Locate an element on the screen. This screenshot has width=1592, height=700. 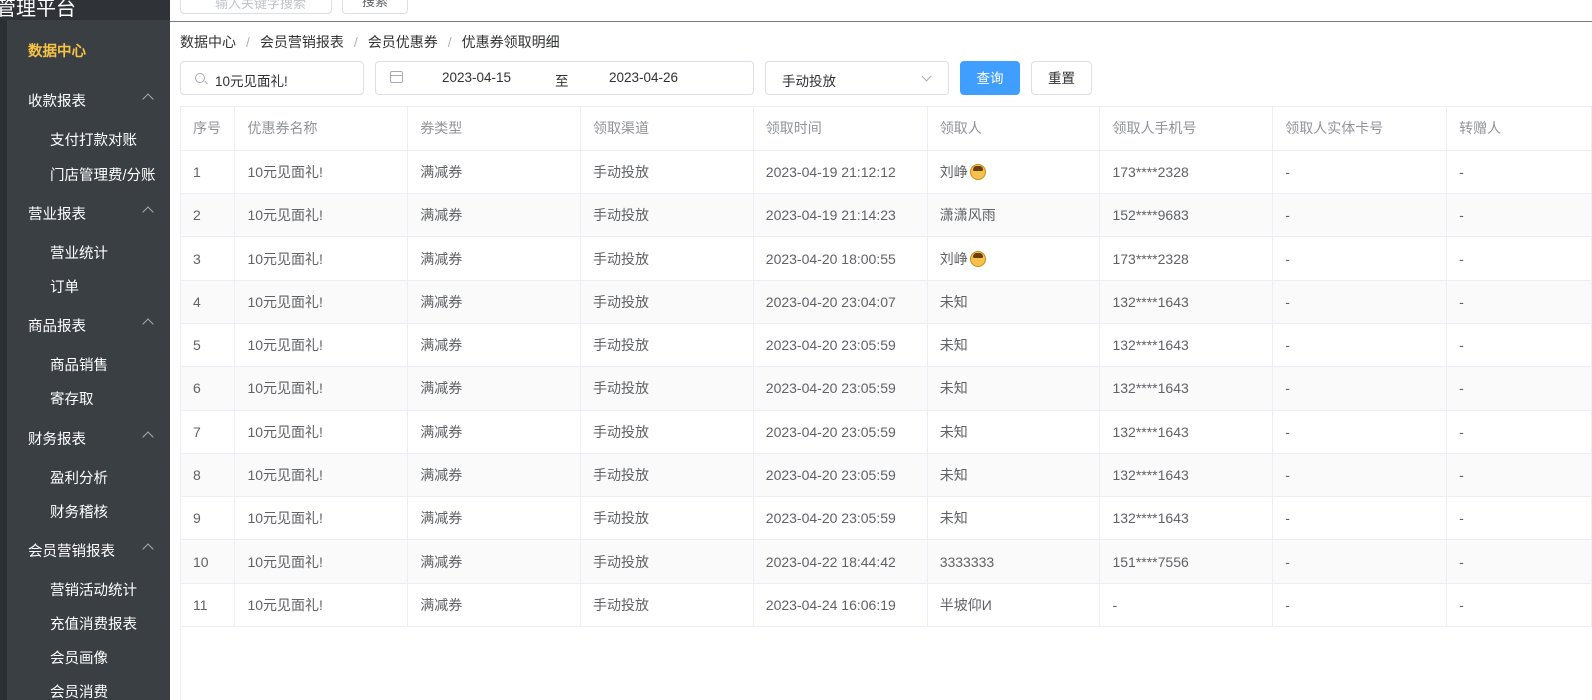
sidebar-item-payment-reconcile: 支付打款对账 is located at coordinates (93, 139).